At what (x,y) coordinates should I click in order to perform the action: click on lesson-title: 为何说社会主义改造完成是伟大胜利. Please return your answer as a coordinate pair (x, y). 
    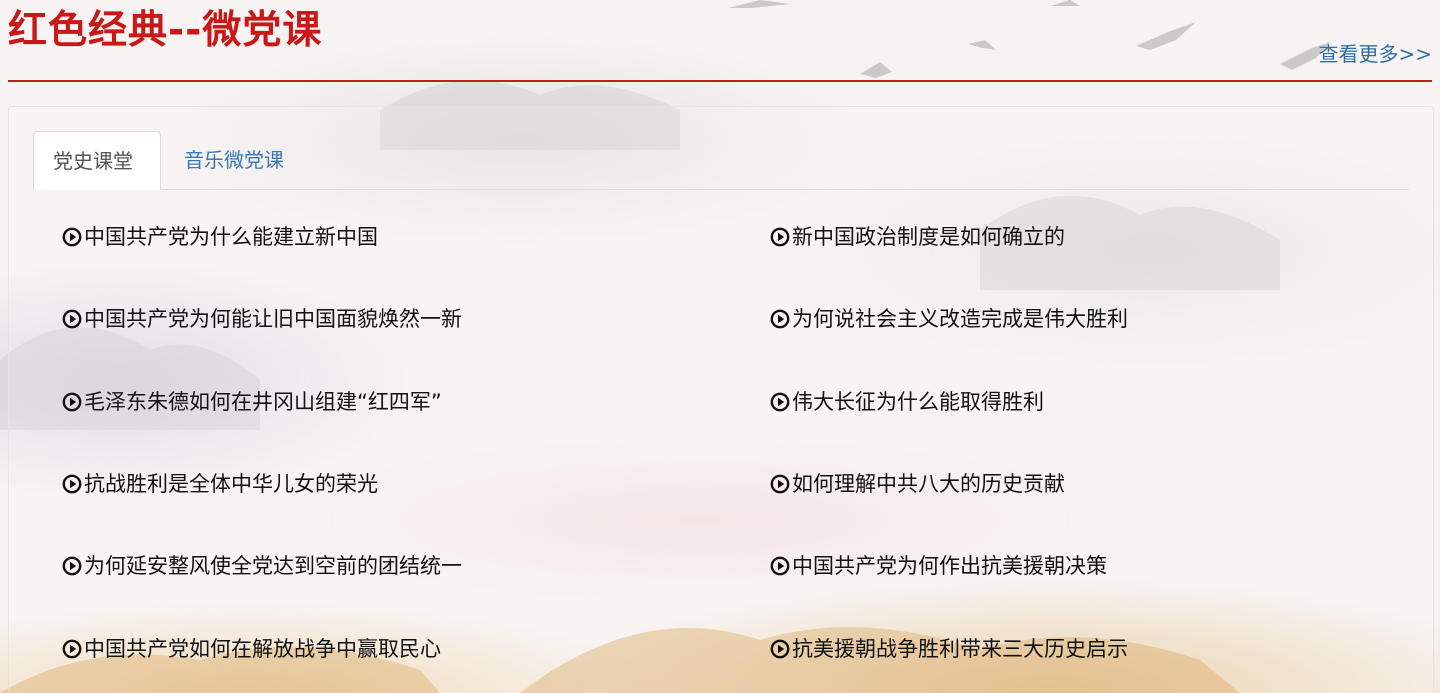
    Looking at the image, I should click on (960, 319).